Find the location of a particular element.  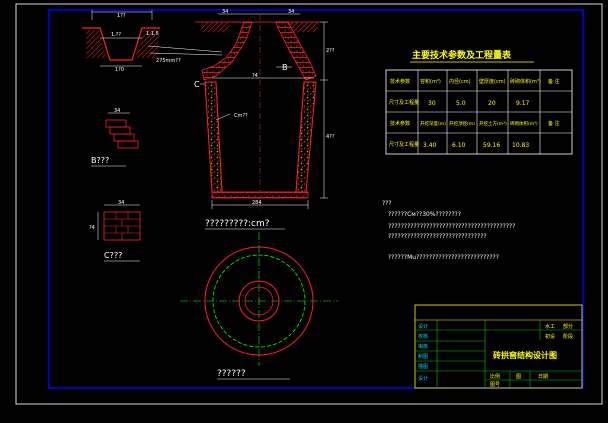

tb-r2: 校核 is located at coordinates (423, 336).